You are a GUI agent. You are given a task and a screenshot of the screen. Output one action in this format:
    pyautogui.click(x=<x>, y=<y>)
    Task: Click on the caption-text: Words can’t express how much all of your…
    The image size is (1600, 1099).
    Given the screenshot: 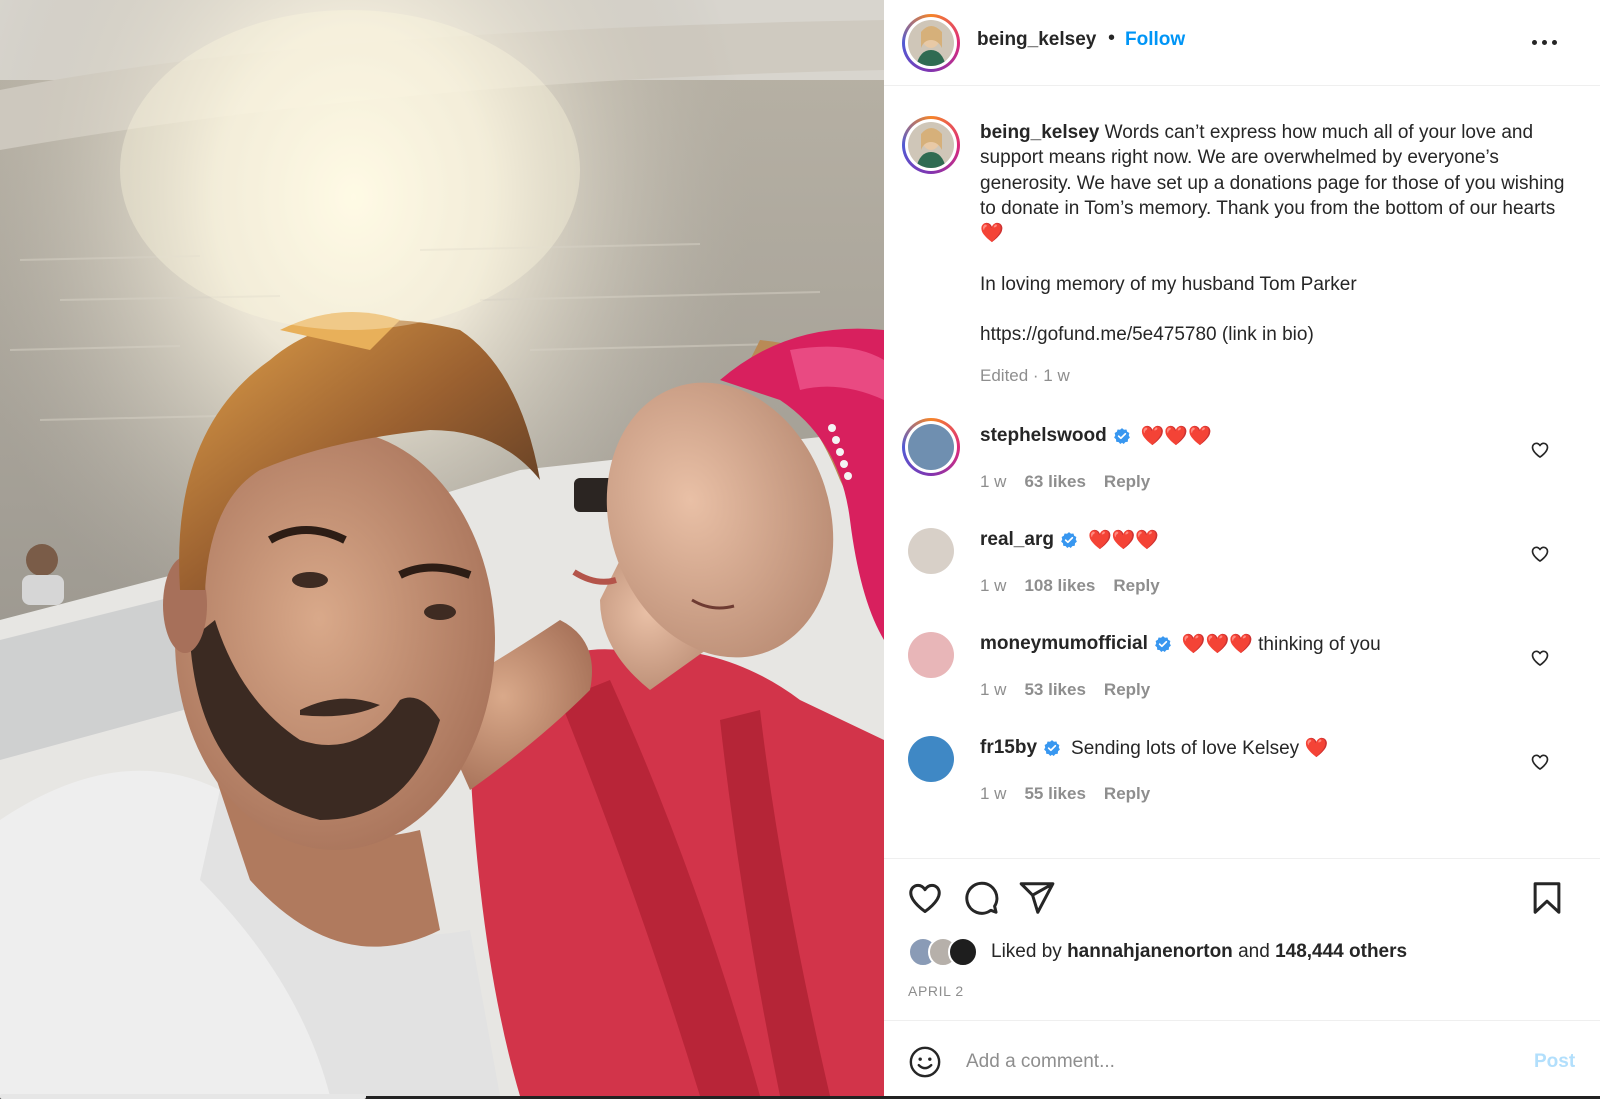 What is the action you would take?
    pyautogui.click(x=1272, y=234)
    